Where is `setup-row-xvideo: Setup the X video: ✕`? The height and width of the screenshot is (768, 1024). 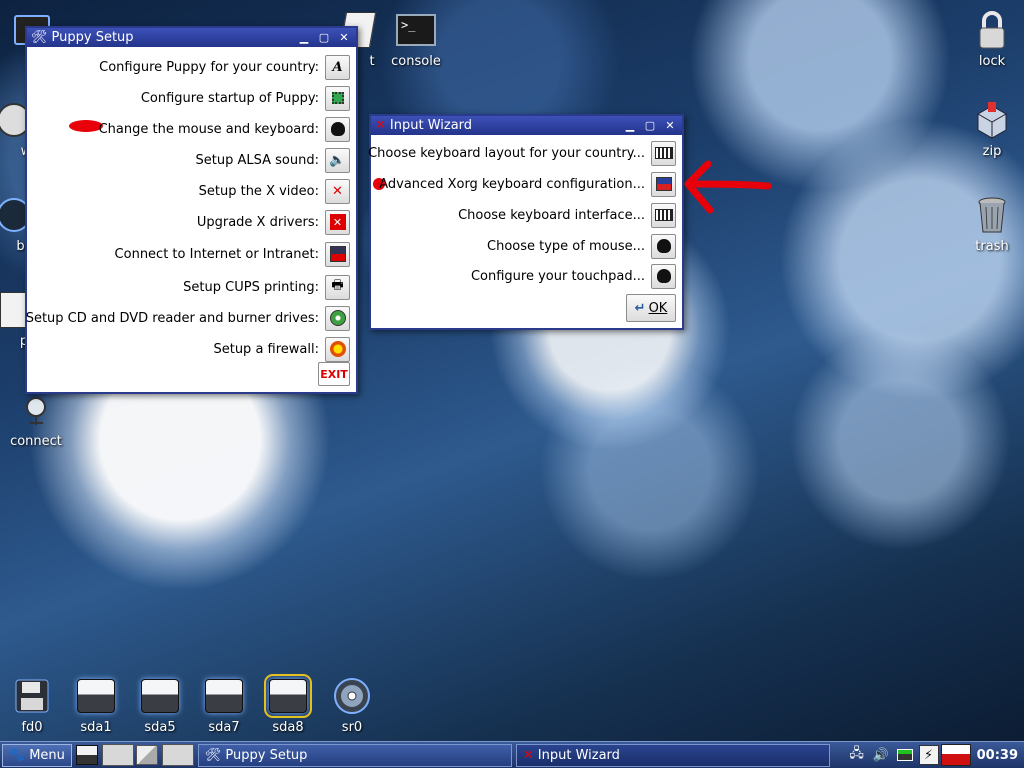
setup-row-xvideo: Setup the X video: ✕ is located at coordinates (274, 191).